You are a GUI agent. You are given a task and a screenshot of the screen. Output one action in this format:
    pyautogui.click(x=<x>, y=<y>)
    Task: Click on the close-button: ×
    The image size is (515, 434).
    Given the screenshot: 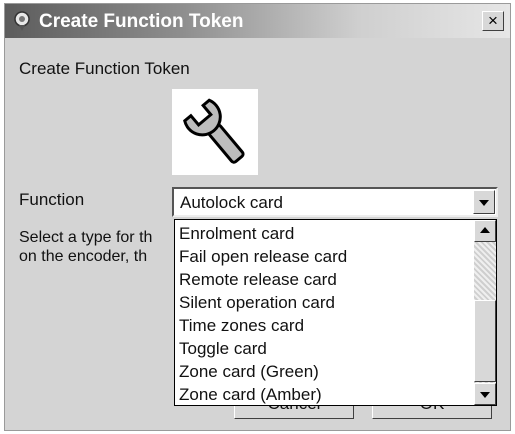 What is the action you would take?
    pyautogui.click(x=493, y=21)
    